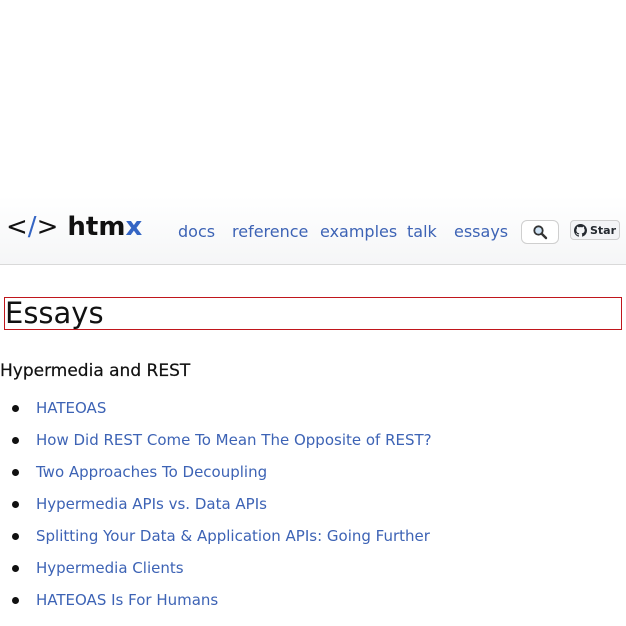  I want to click on essay-link-decoupling: Two Approaches To Decoupling, so click(151, 472).